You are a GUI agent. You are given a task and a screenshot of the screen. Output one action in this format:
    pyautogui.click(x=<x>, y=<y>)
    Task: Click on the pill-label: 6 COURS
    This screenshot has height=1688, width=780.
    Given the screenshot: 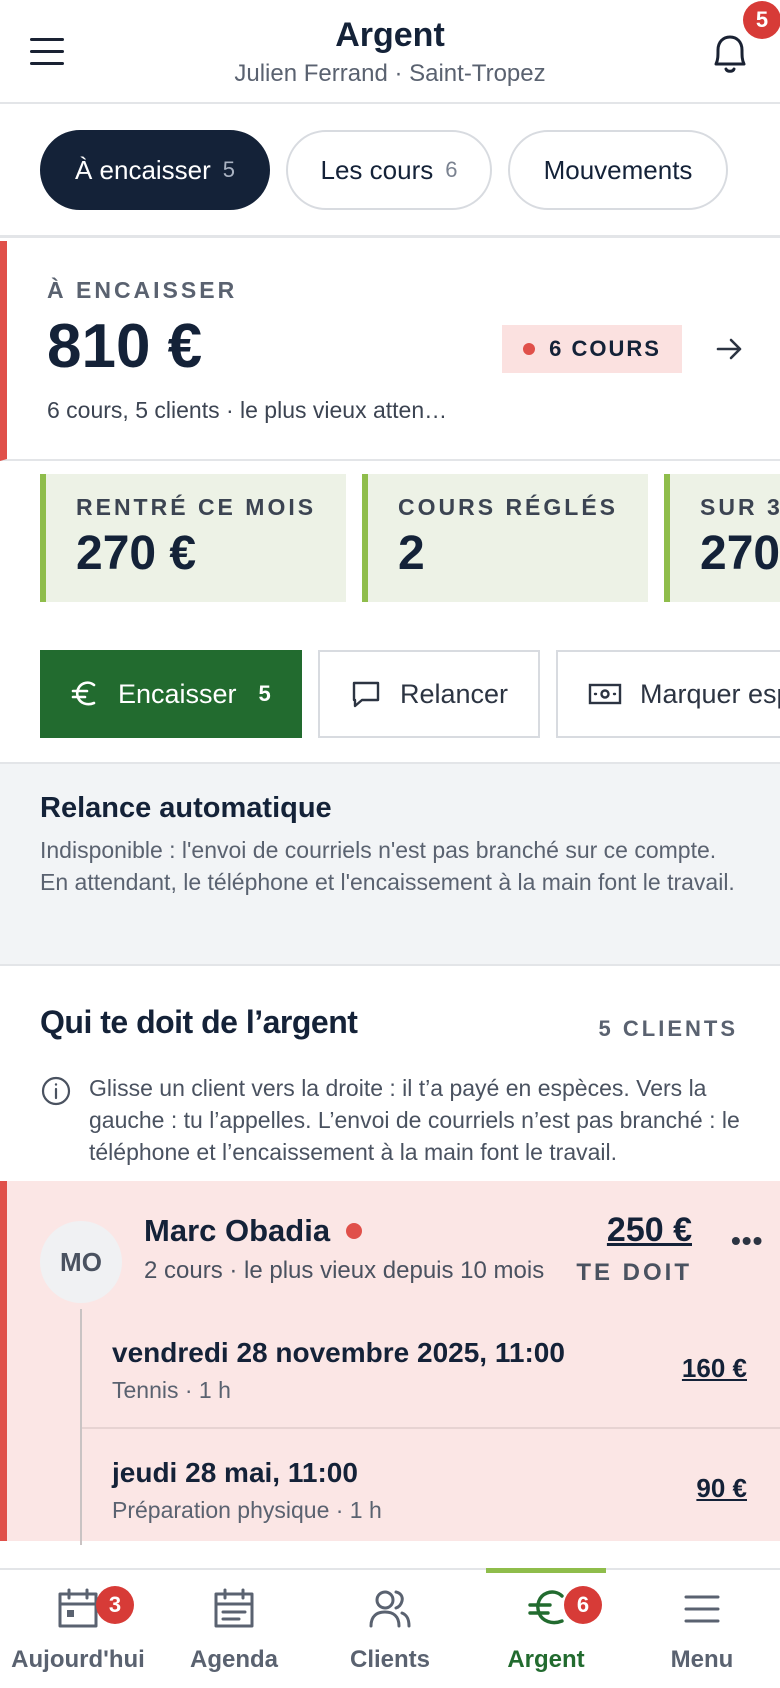 What is the action you would take?
    pyautogui.click(x=605, y=348)
    